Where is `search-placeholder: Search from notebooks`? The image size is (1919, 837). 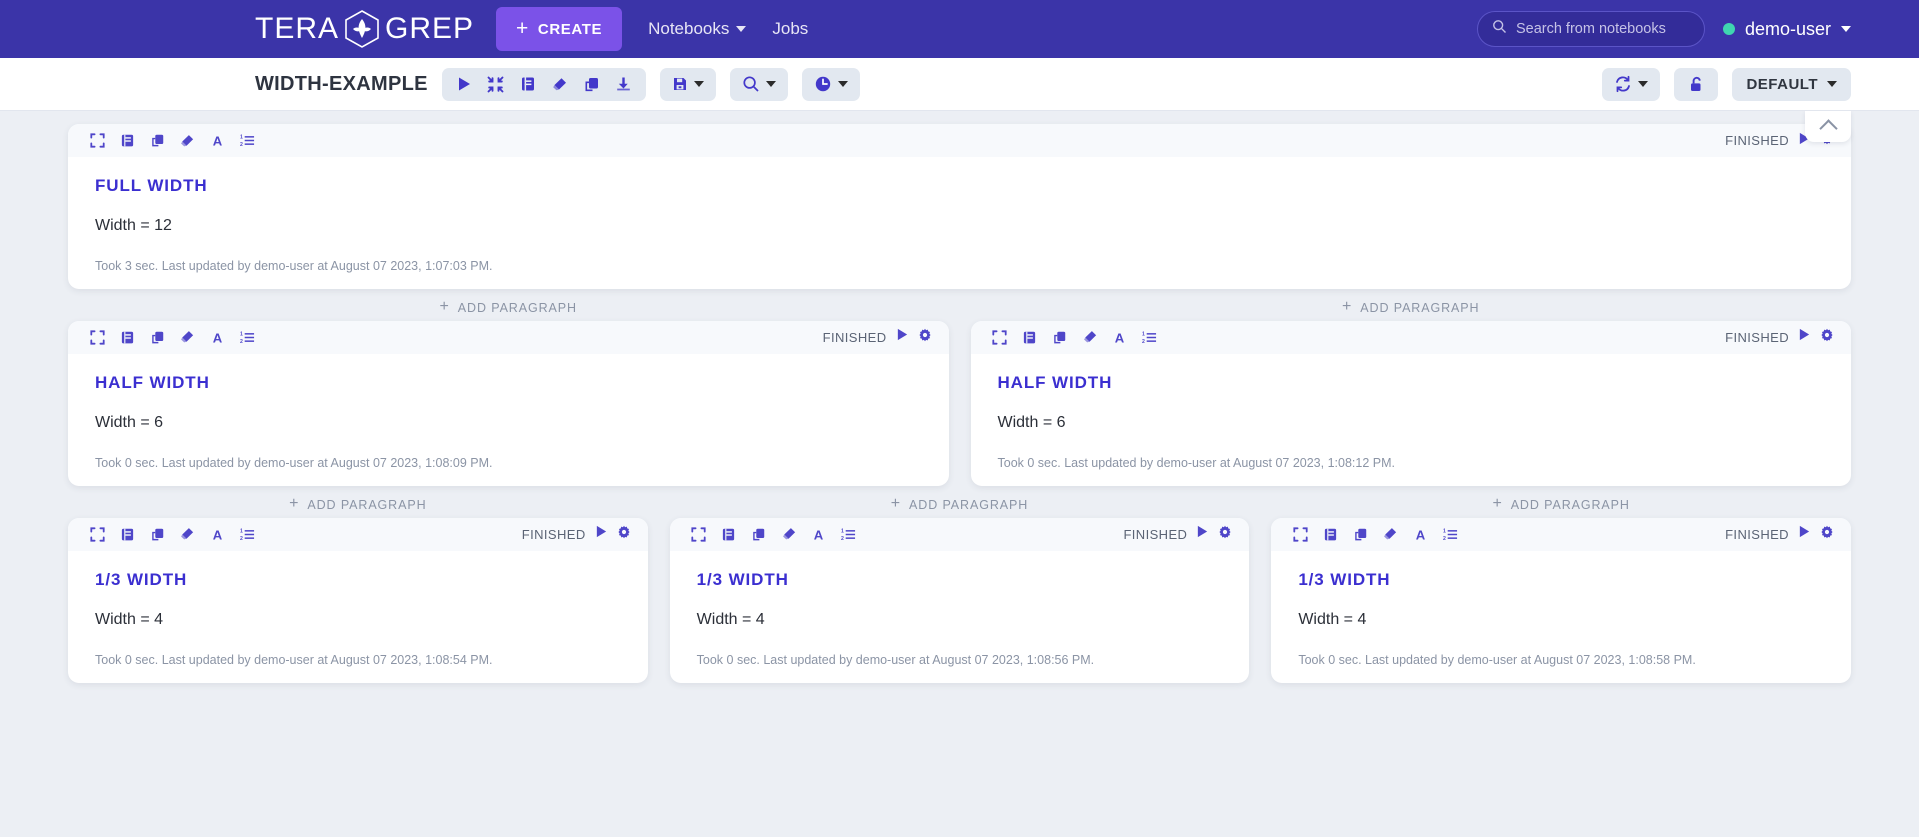
search-placeholder: Search from notebooks is located at coordinates (1590, 29).